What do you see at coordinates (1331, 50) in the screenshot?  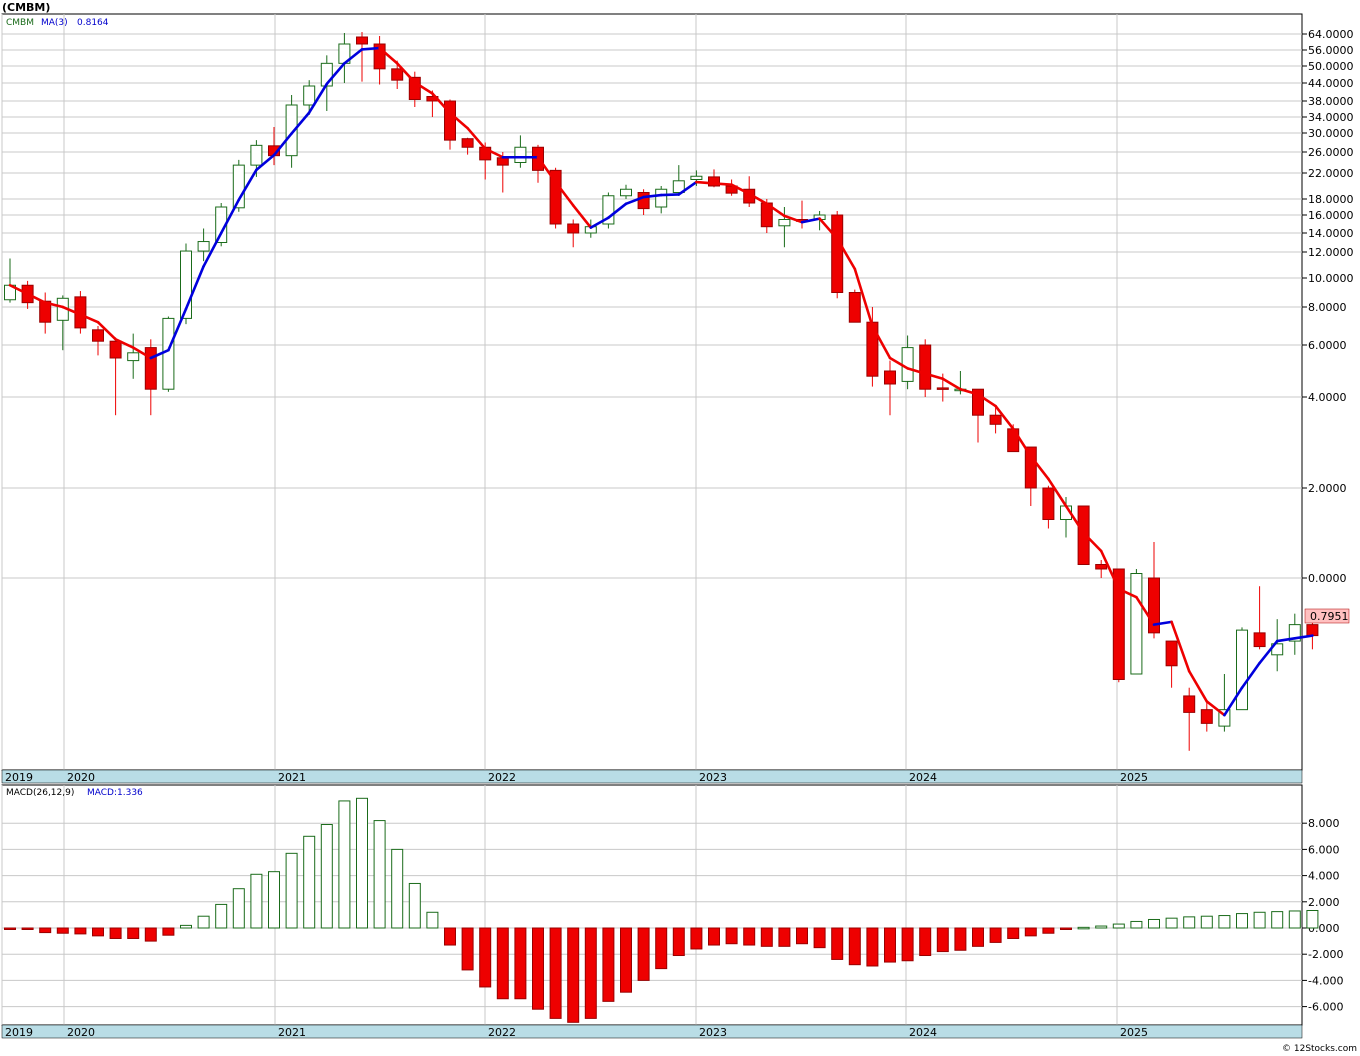 I see `price-y-tick-label: 56.0000` at bounding box center [1331, 50].